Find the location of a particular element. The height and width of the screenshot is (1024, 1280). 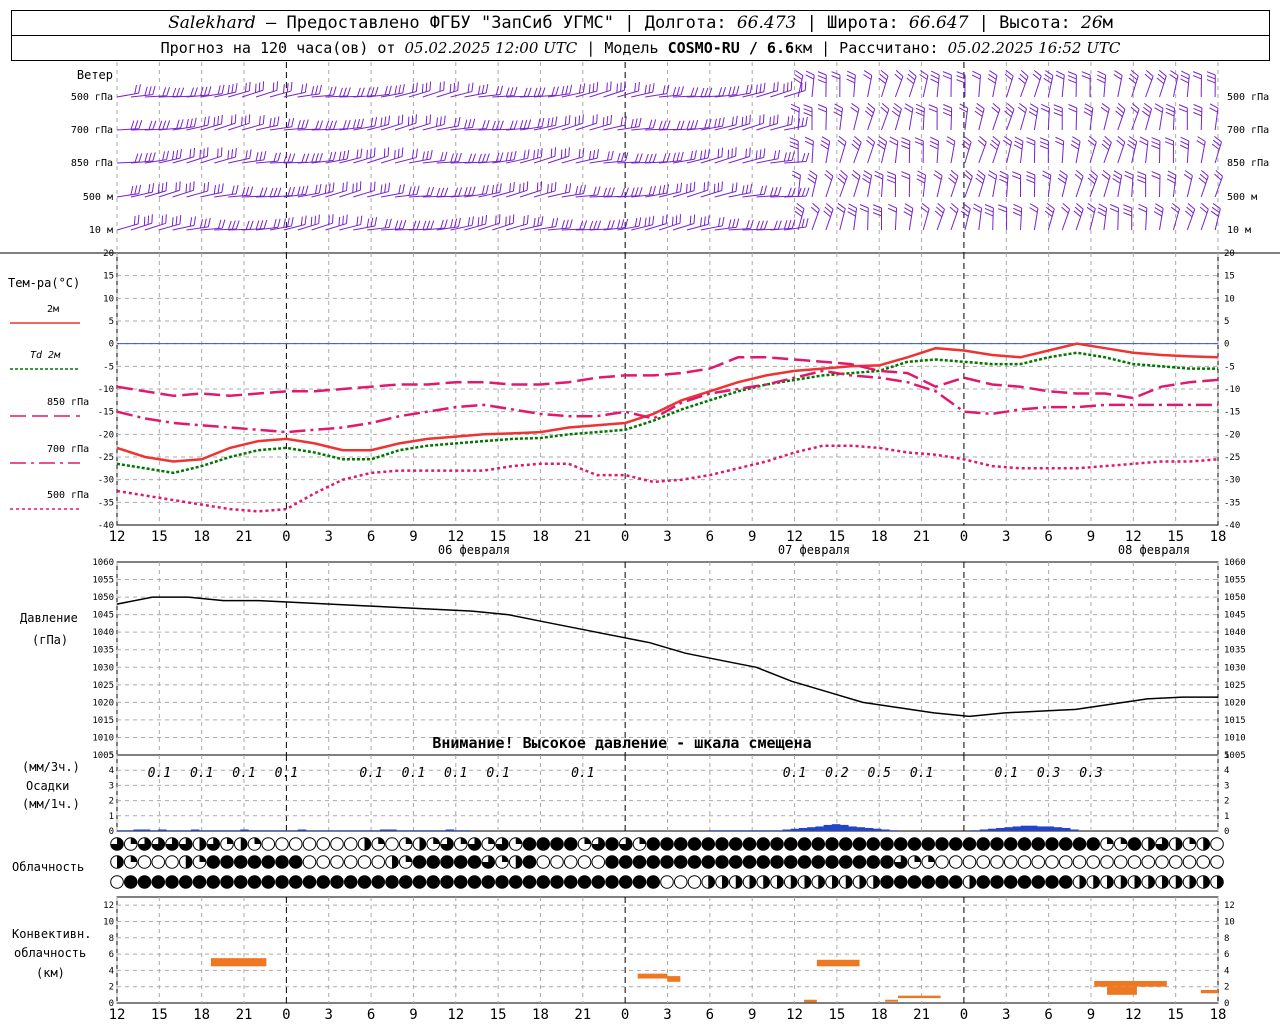

y-tick-label-right: 1 is located at coordinates (1226, 817).